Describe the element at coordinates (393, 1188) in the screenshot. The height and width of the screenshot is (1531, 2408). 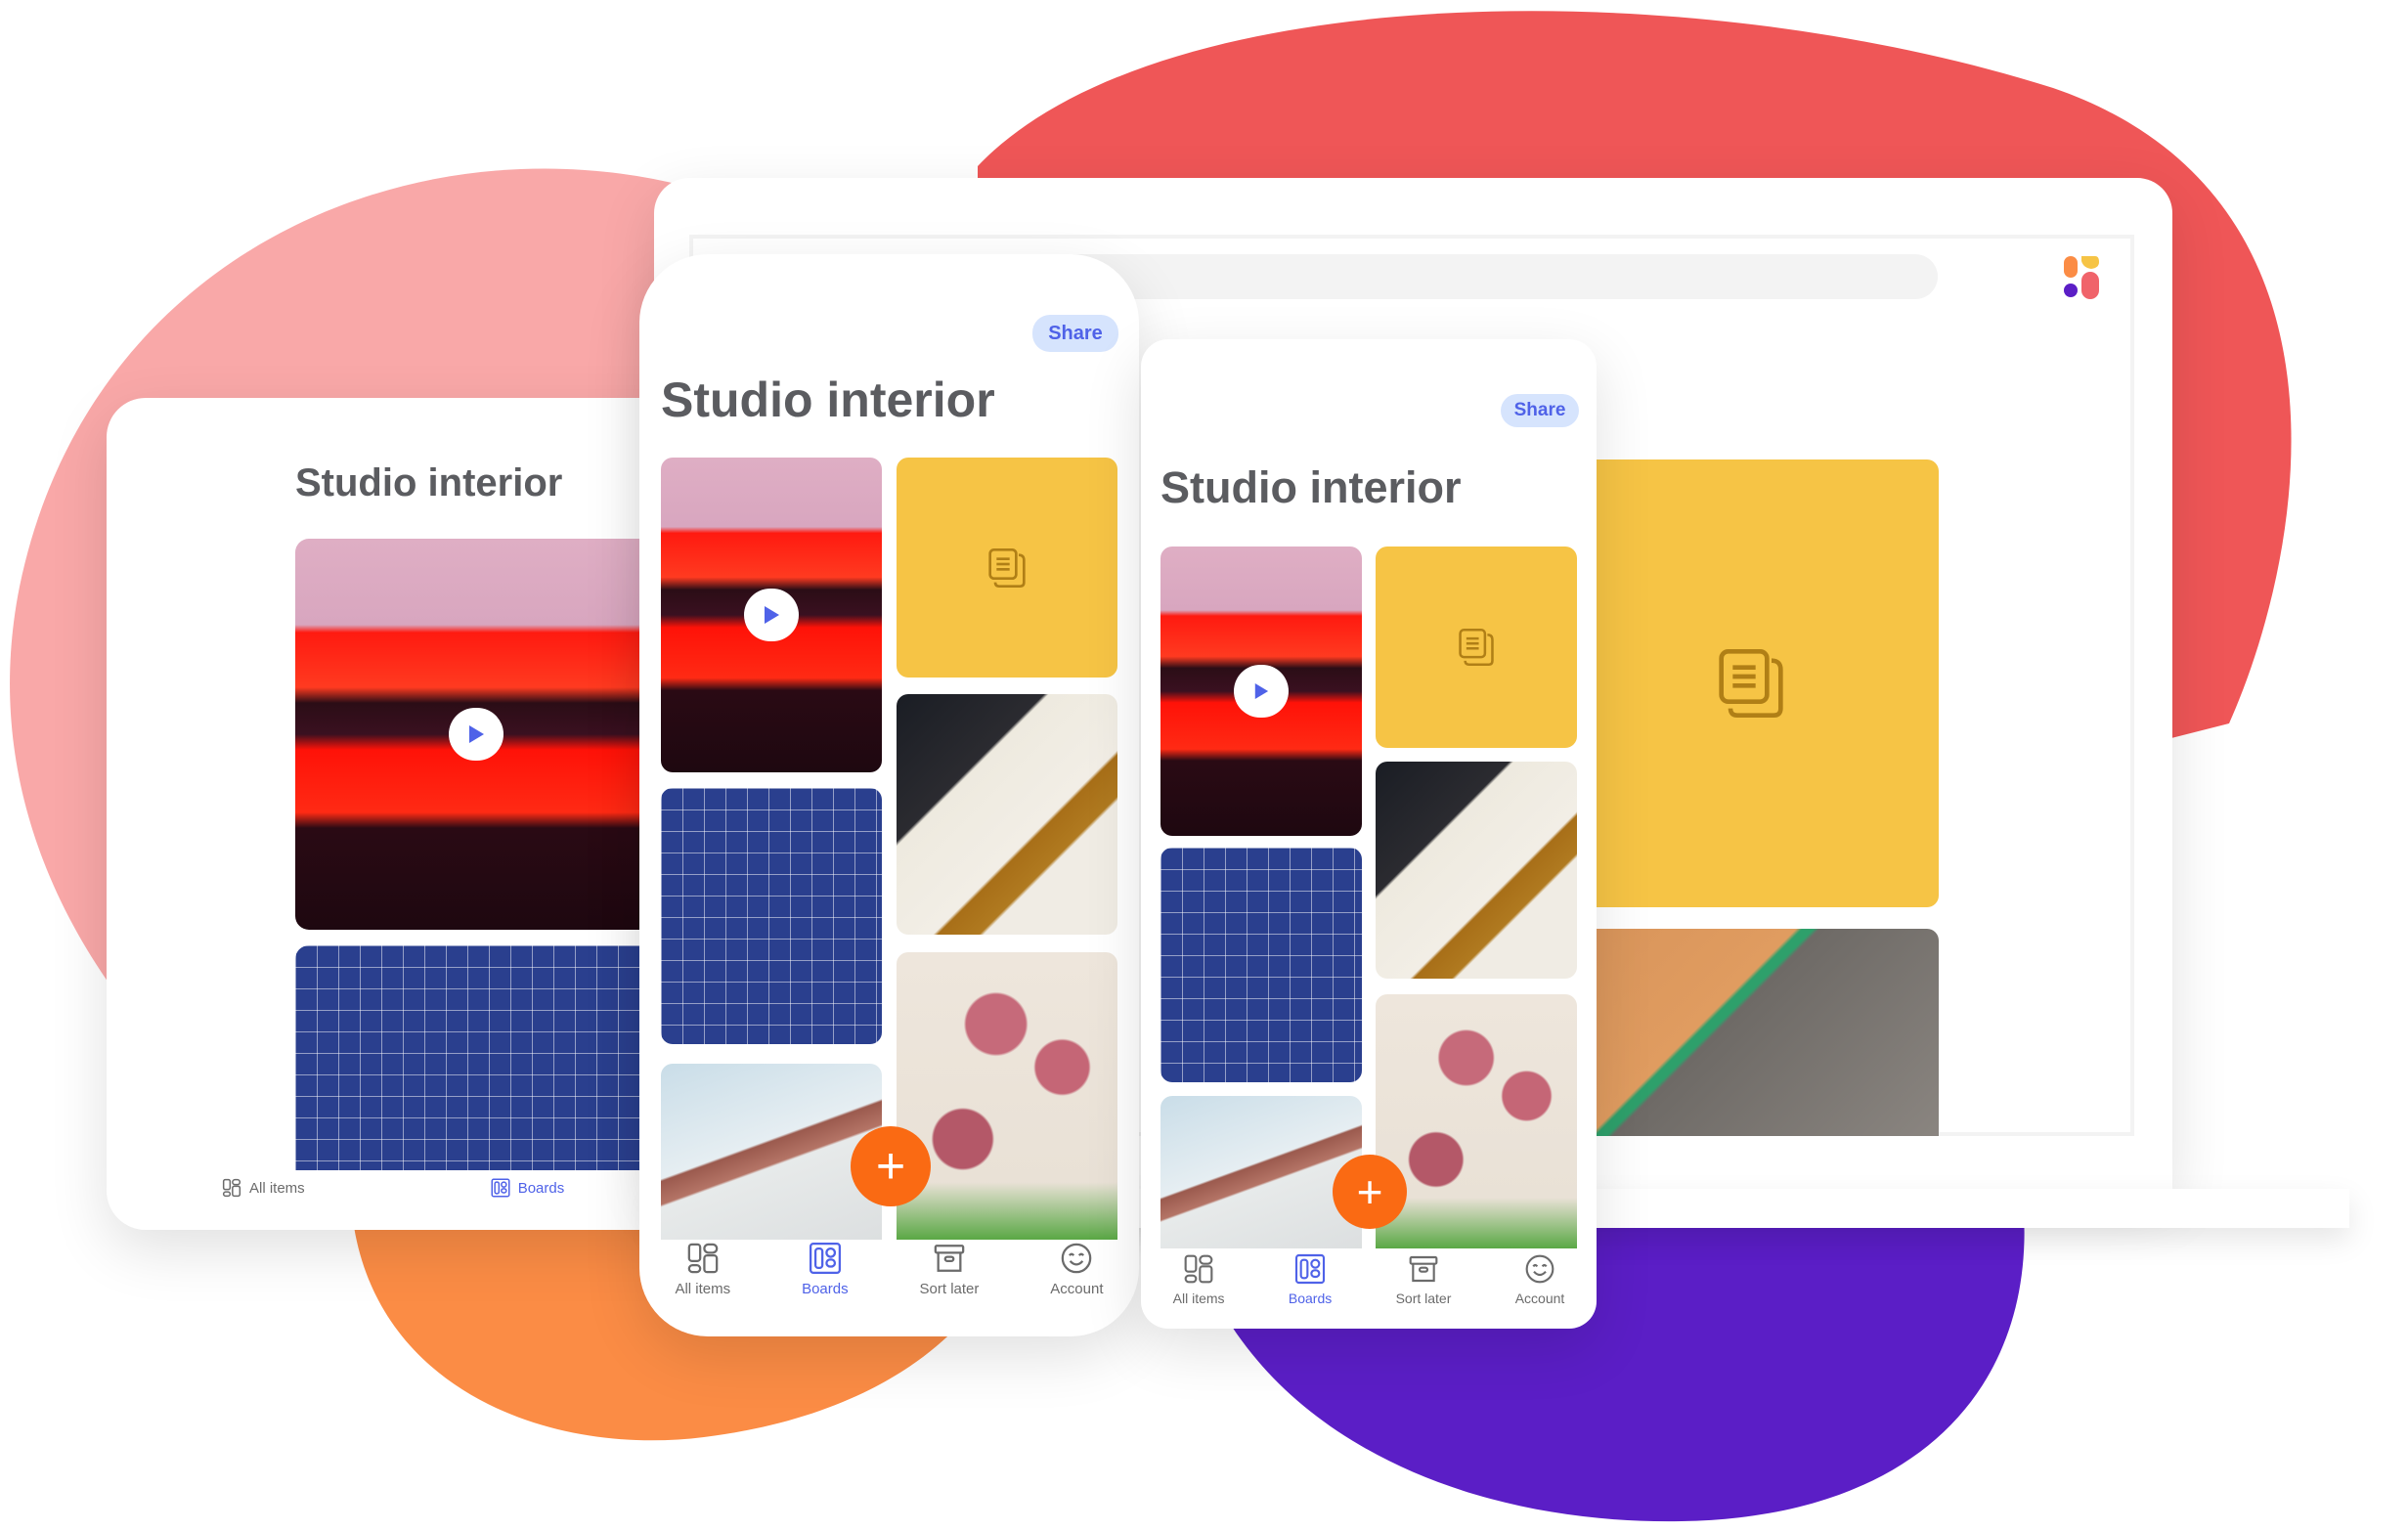
I see `tablet-bottom-nav: All items Boards` at that location.